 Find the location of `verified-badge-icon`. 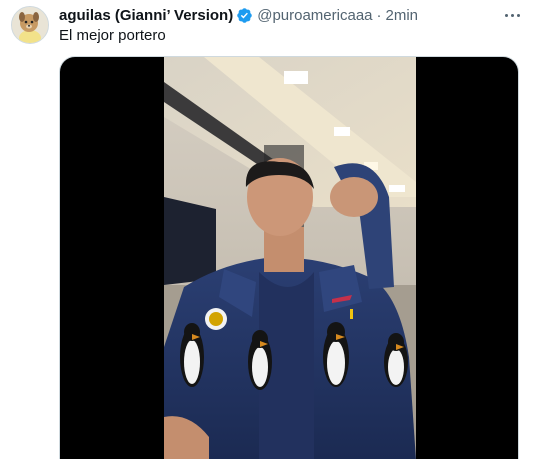

verified-badge-icon is located at coordinates (244, 15).